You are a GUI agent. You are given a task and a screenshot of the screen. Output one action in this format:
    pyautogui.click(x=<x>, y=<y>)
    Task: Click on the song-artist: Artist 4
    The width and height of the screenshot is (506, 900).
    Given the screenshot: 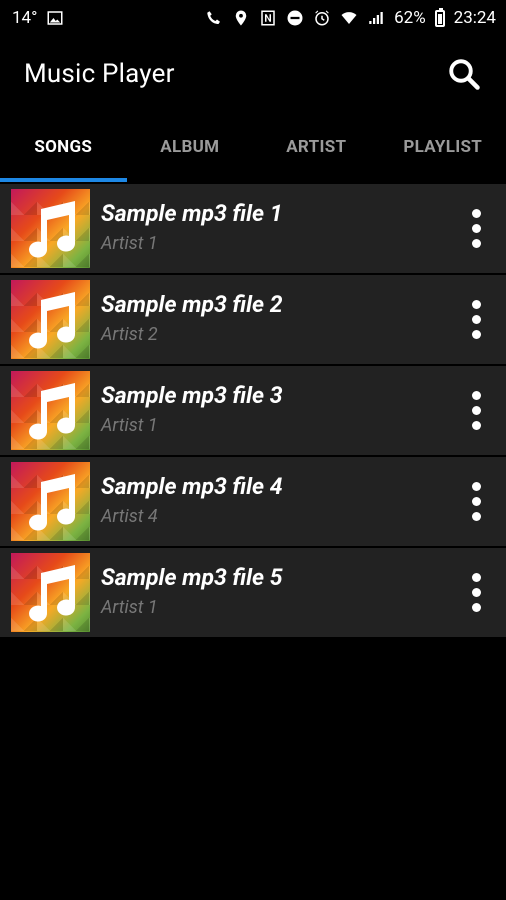 What is the action you would take?
    pyautogui.click(x=129, y=516)
    